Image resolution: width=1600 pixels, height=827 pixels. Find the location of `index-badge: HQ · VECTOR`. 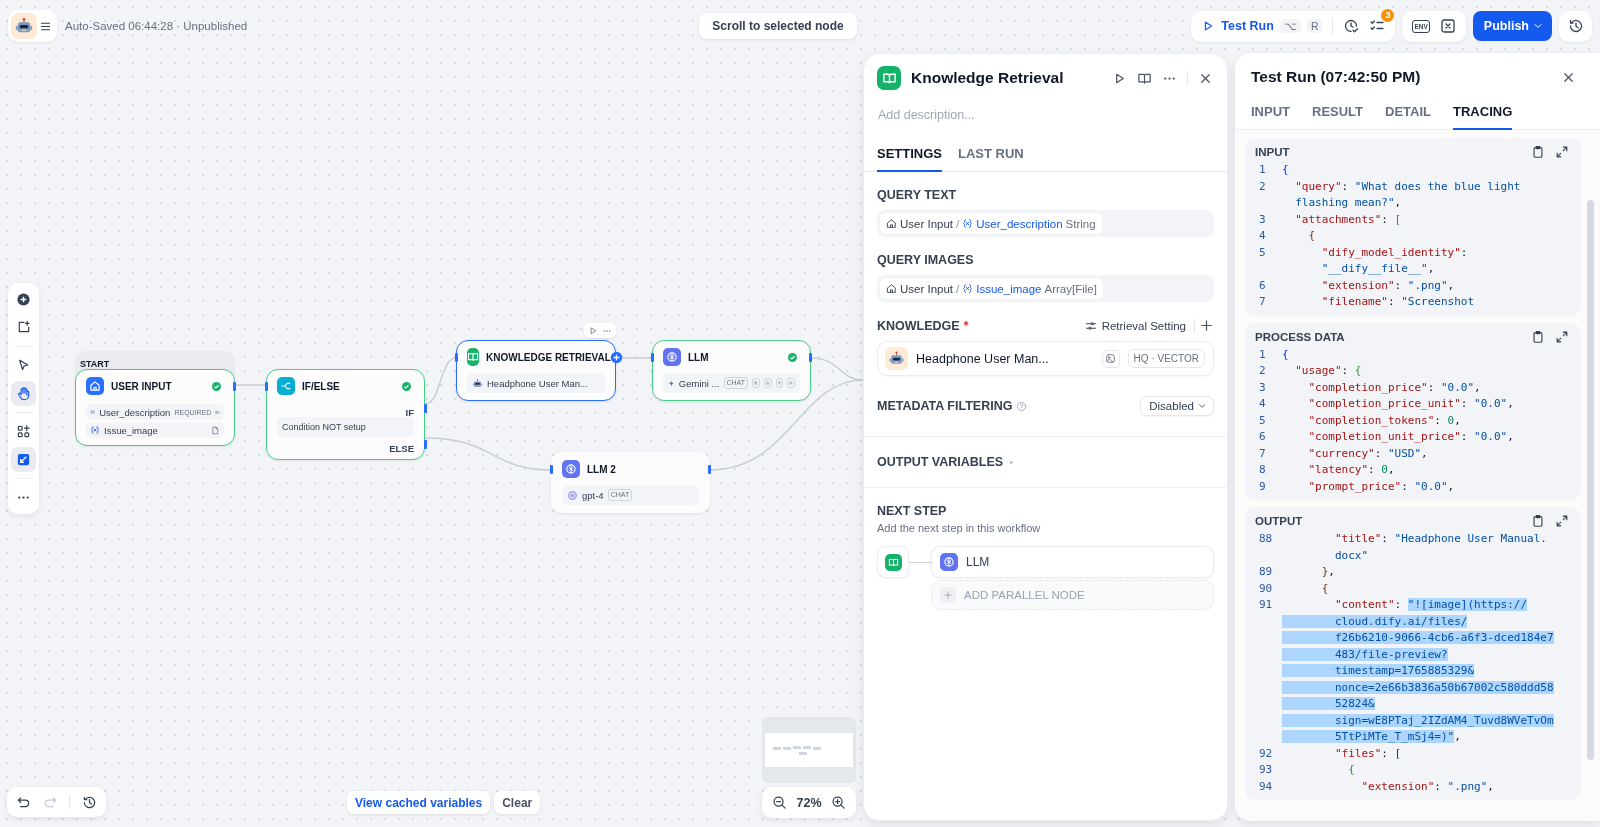

index-badge: HQ · VECTOR is located at coordinates (1166, 358).